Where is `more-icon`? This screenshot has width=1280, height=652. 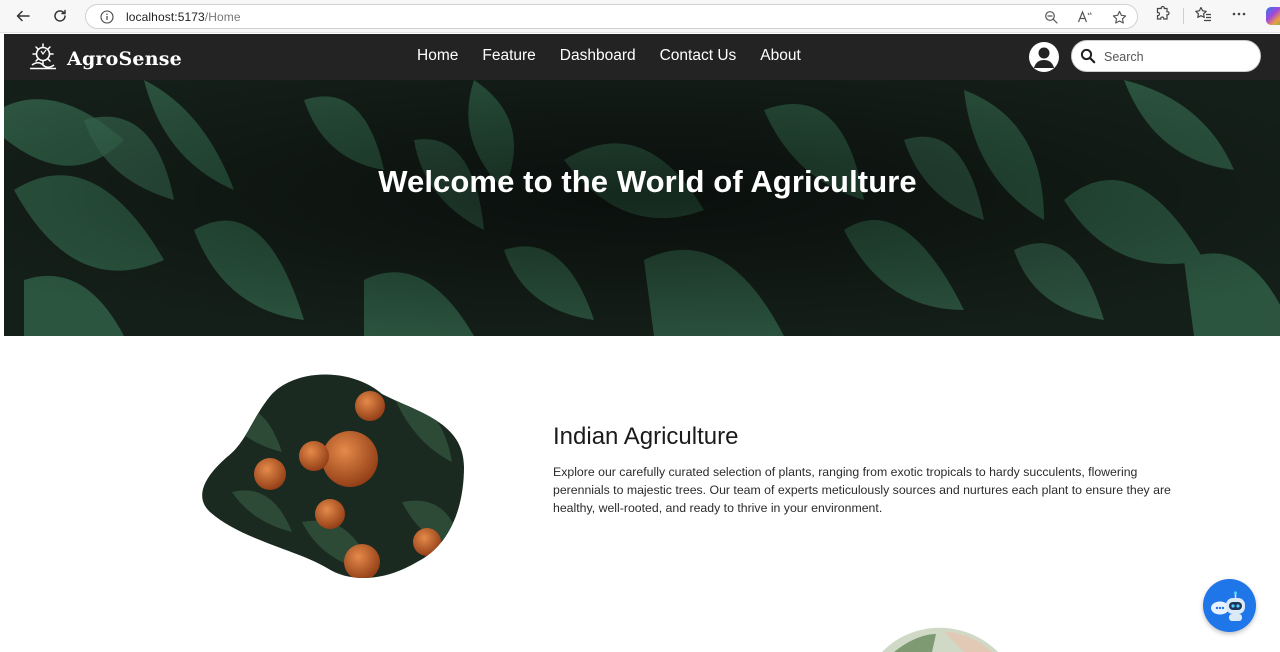 more-icon is located at coordinates (1239, 16).